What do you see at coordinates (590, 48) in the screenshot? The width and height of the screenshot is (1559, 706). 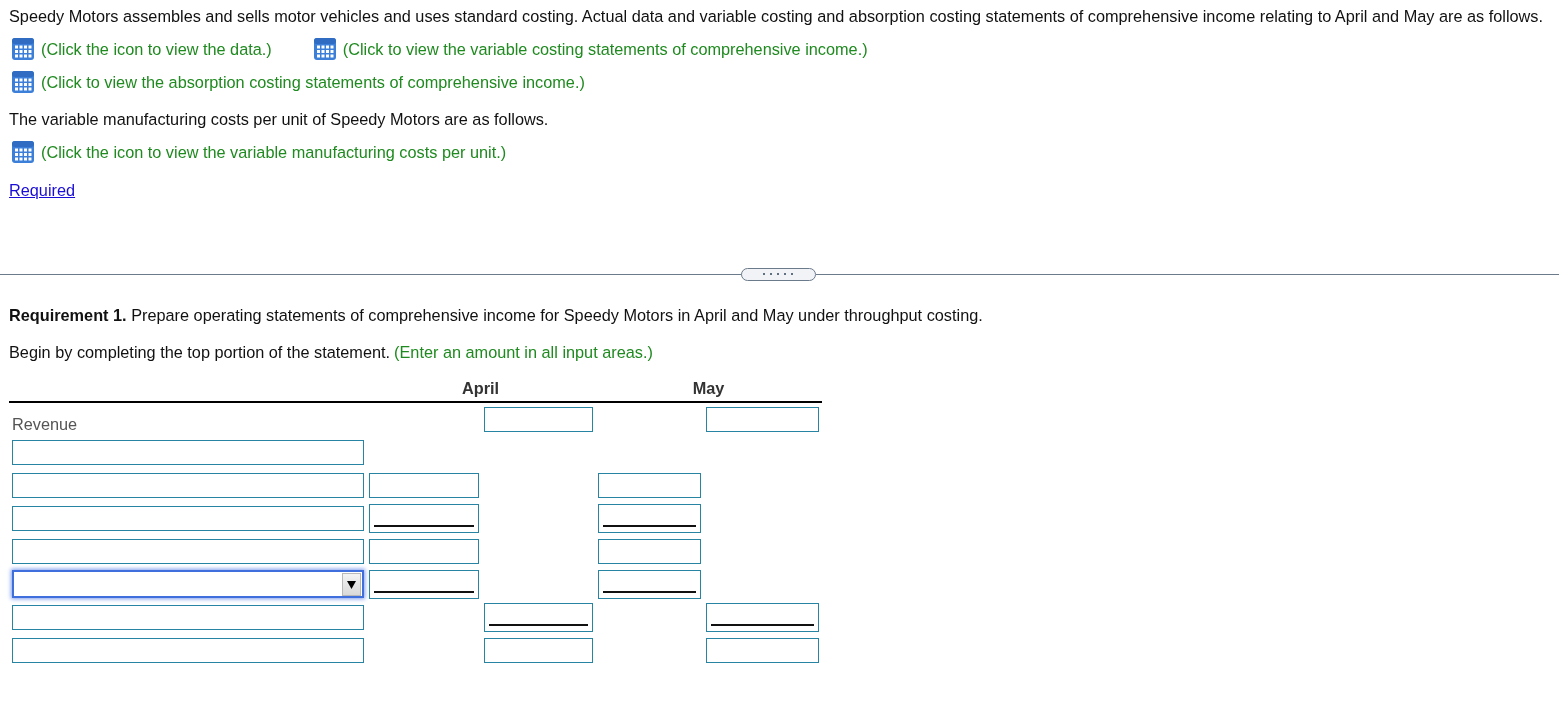 I see `data-link: (Click to view the variable costing statements of comprehensive income.)` at bounding box center [590, 48].